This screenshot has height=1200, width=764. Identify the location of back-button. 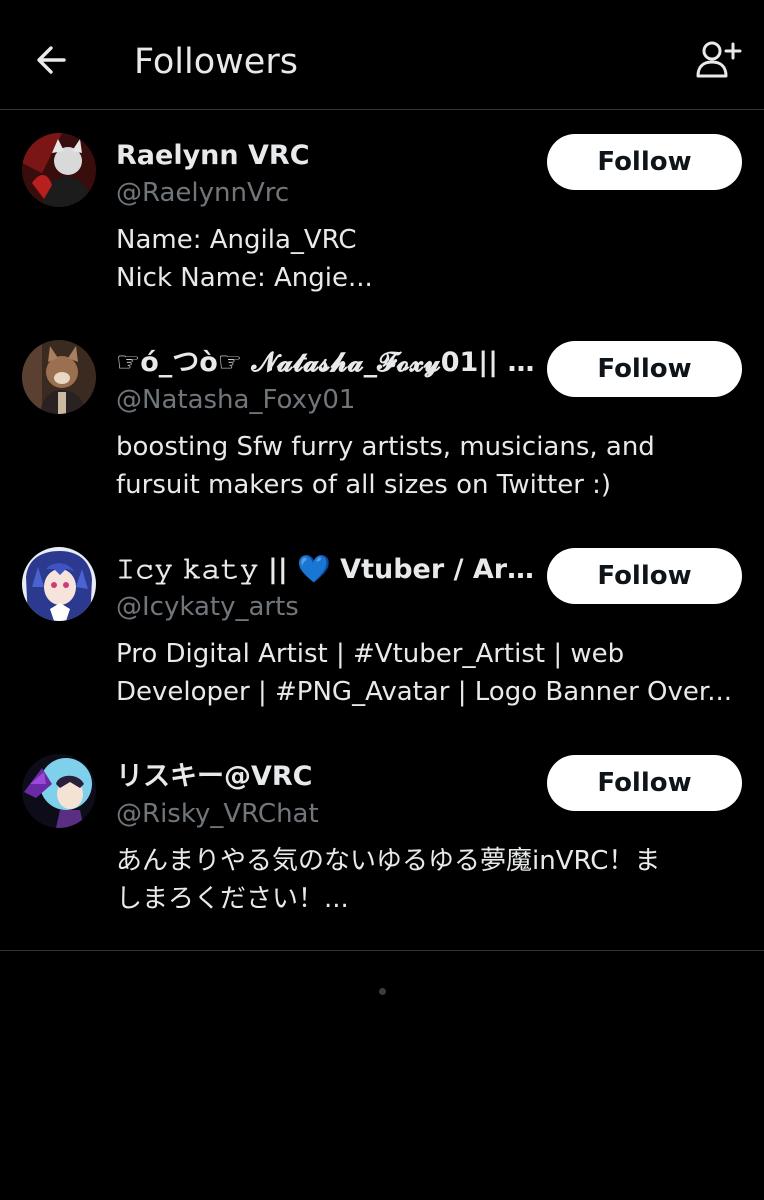
(52, 60).